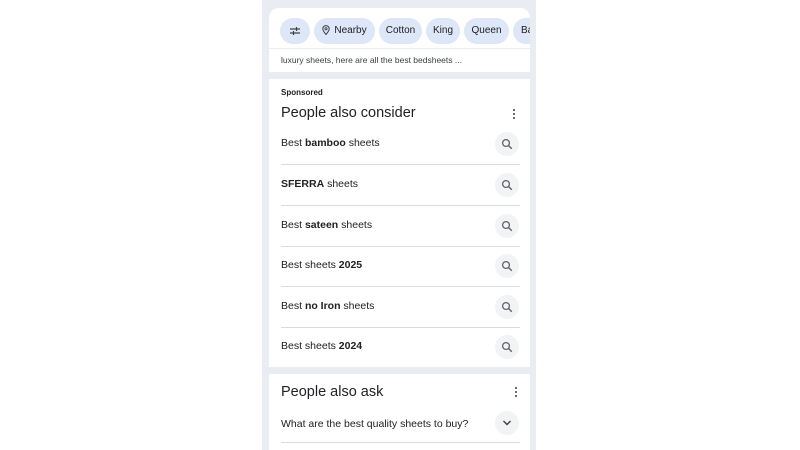 The width and height of the screenshot is (800, 450). I want to click on filter-chip-settings, so click(295, 31).